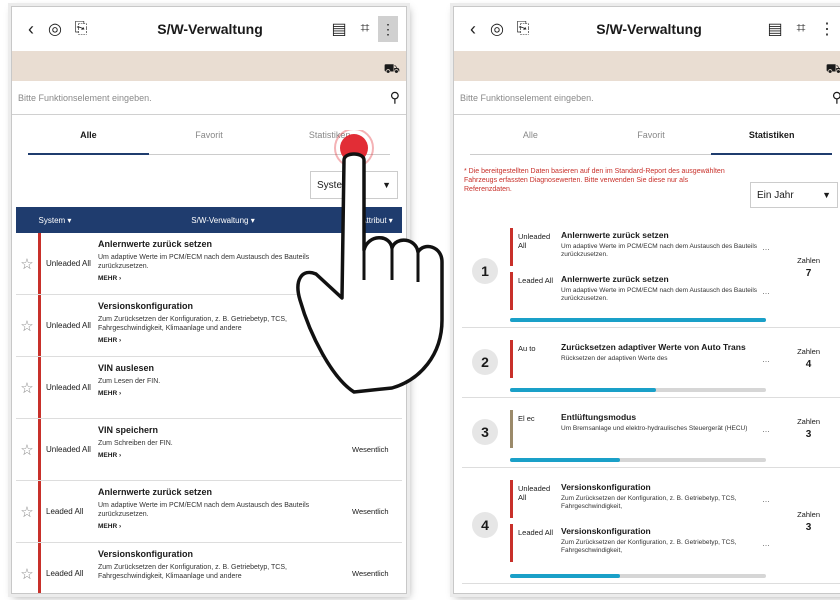 The image size is (840, 600). I want to click on row-content: VIN auslesen Zum Lesen der FIN. MEHR ›, so click(223, 387).